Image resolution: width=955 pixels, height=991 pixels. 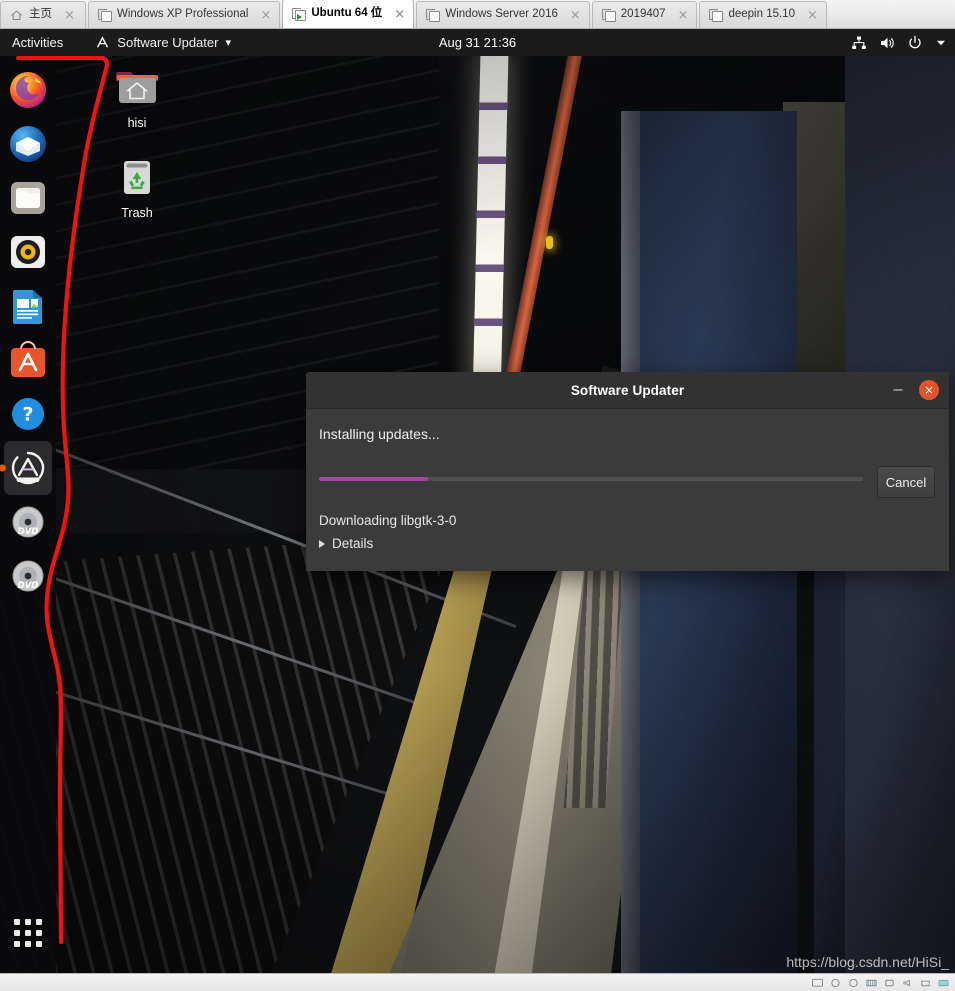 What do you see at coordinates (137, 123) in the screenshot?
I see `desktop-icon-label: hisi` at bounding box center [137, 123].